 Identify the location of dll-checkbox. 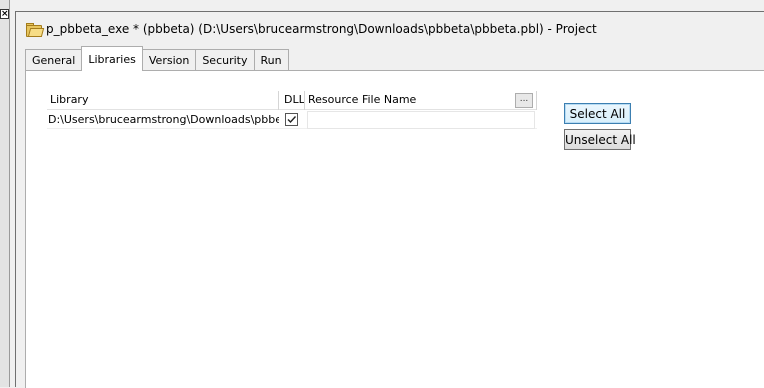
(291, 119).